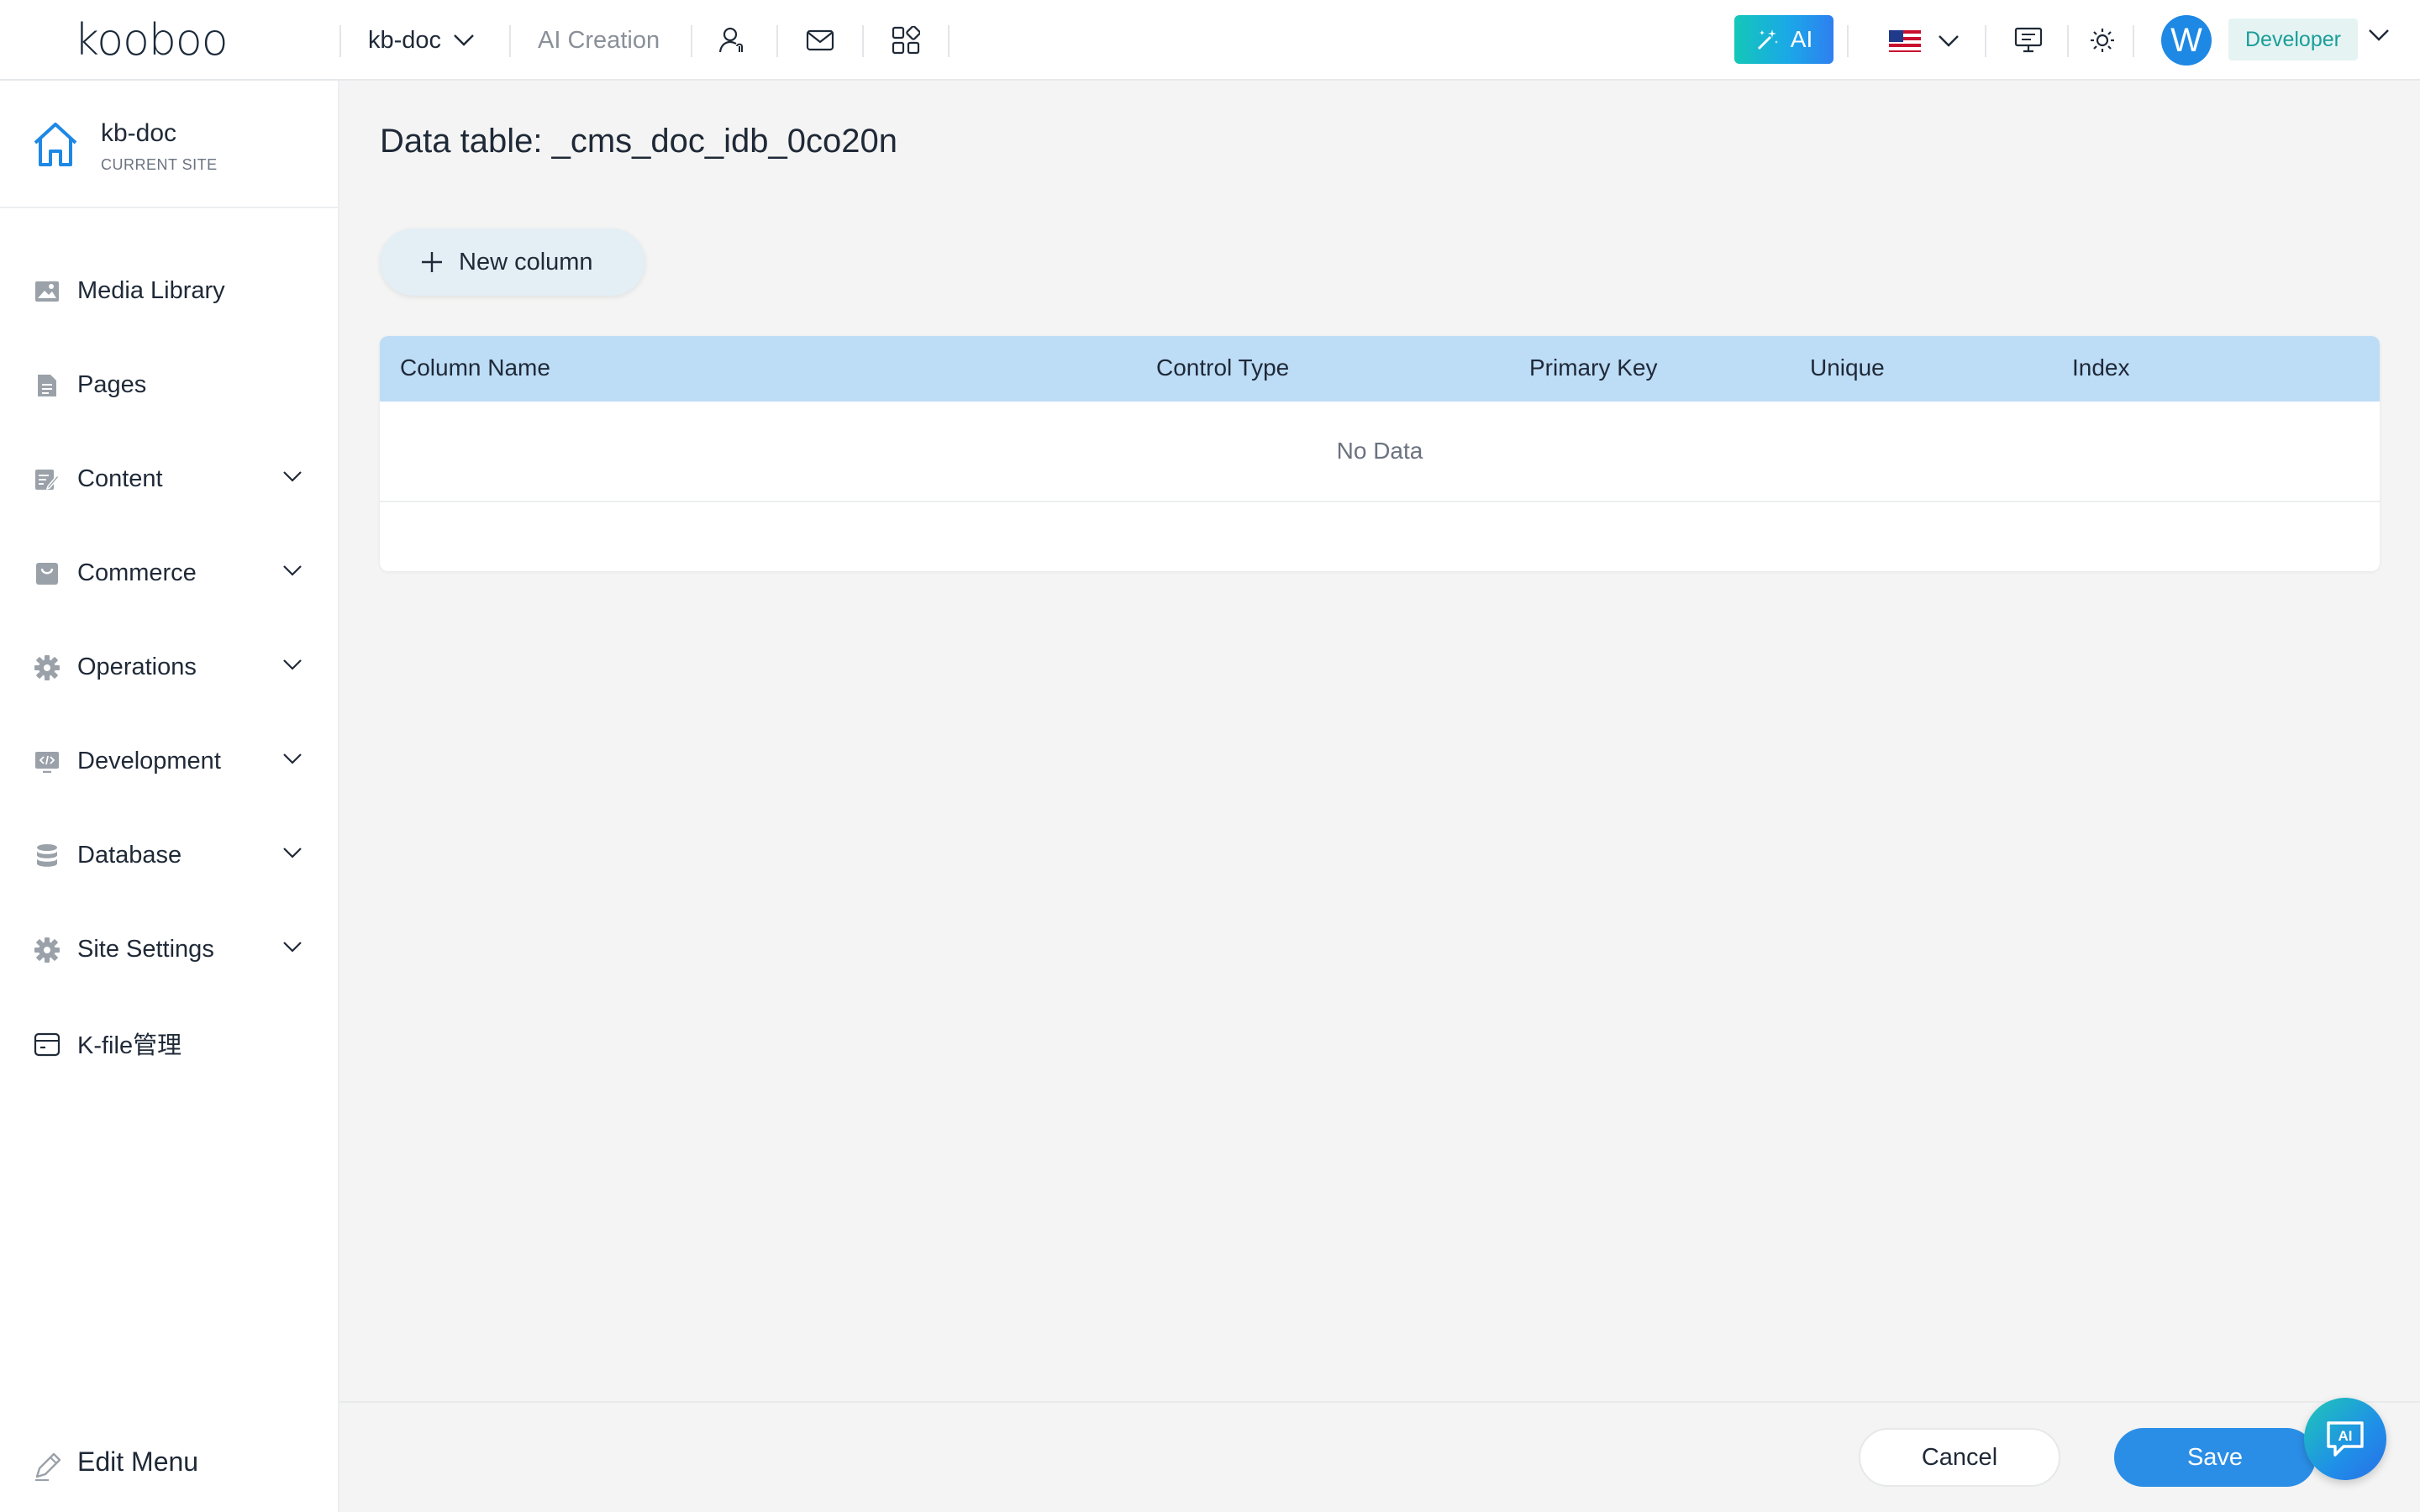 This screenshot has width=2420, height=1512. I want to click on column-header-name: Column Name, so click(475, 367).